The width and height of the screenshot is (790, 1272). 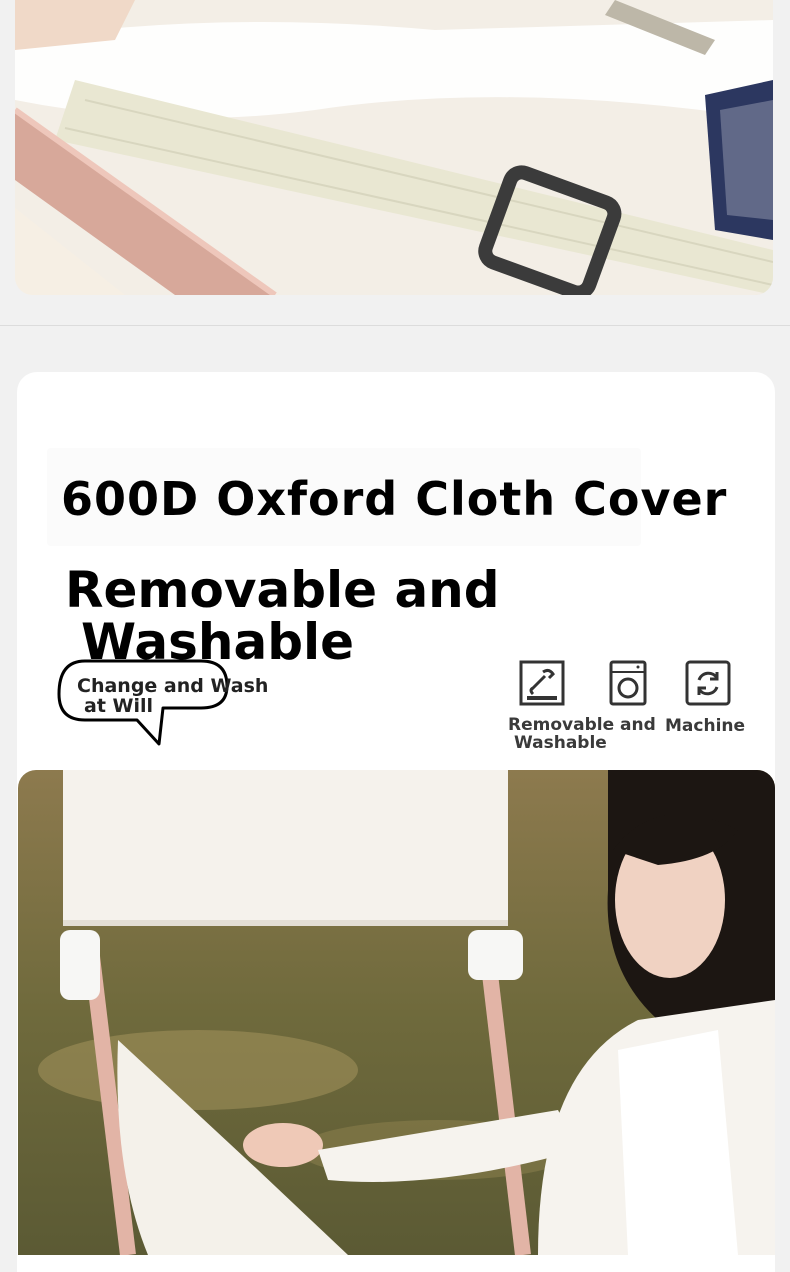 What do you see at coordinates (705, 726) in the screenshot?
I see `feature-label-machine: Machine` at bounding box center [705, 726].